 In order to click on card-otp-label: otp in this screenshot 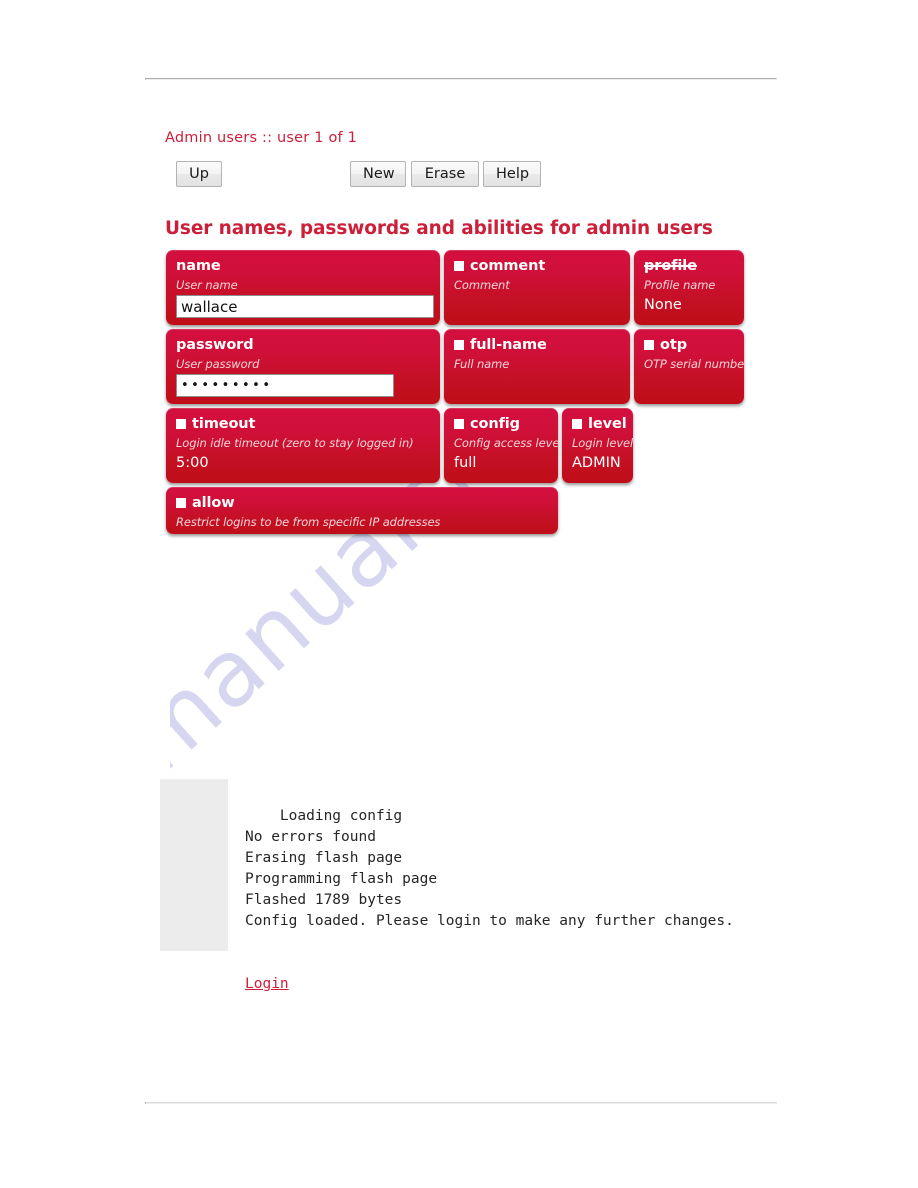, I will do `click(673, 345)`.